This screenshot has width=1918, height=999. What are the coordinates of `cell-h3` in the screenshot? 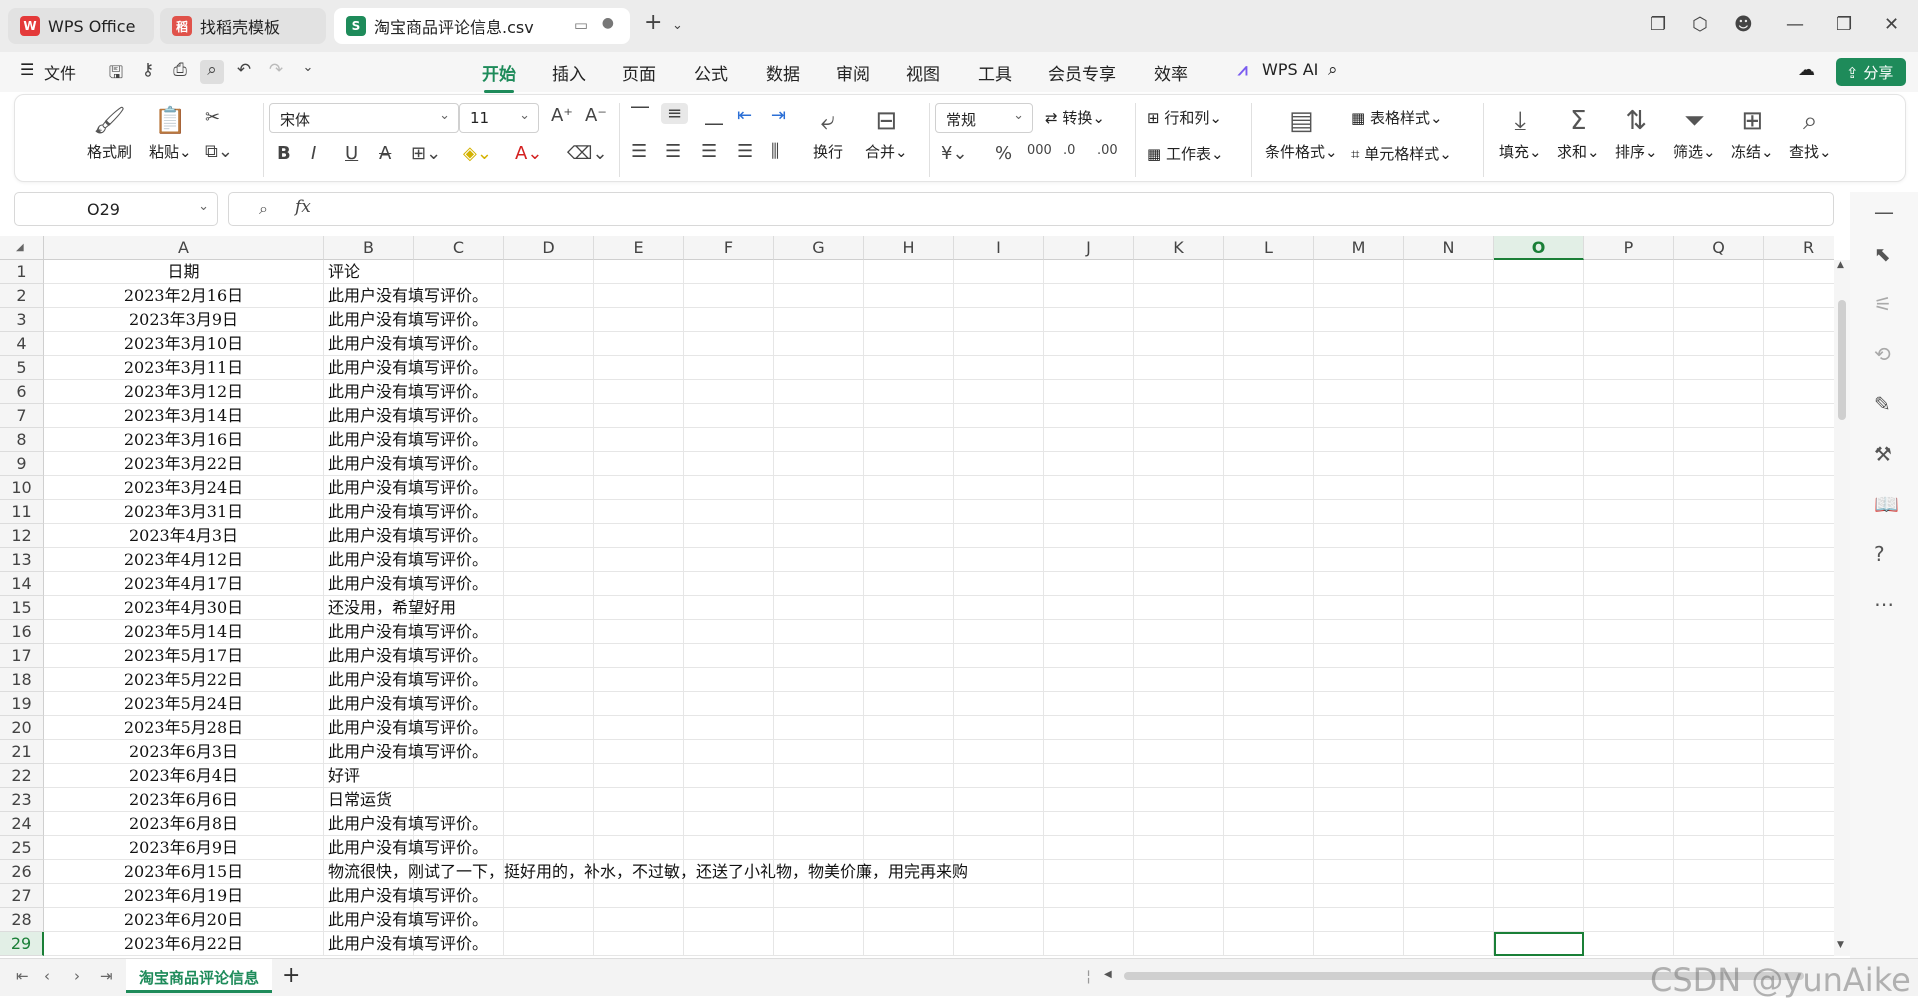 It's located at (909, 320).